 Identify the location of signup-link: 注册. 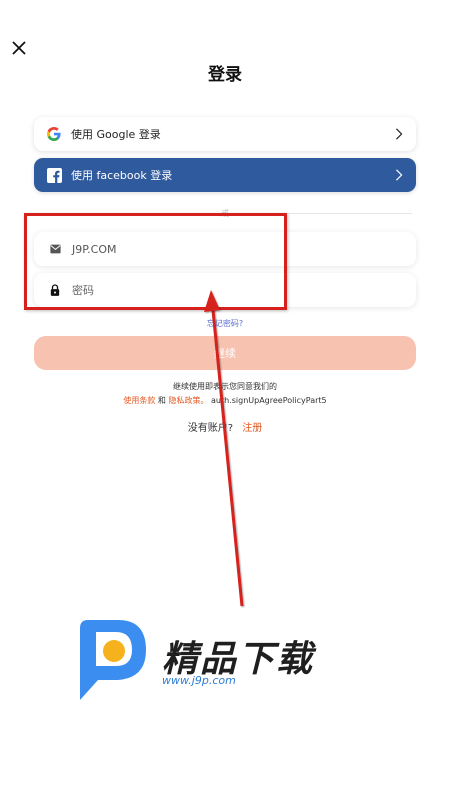
(252, 428).